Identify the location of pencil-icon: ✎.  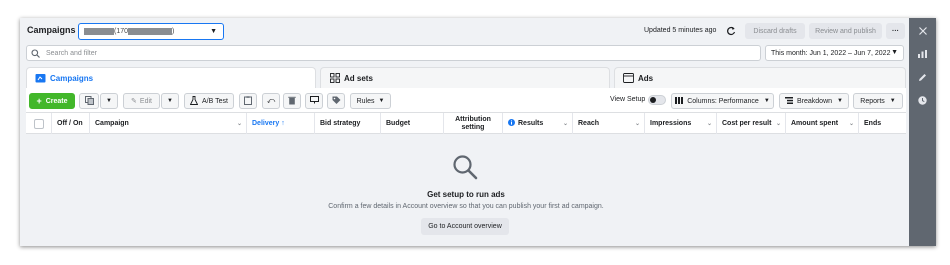
(134, 101).